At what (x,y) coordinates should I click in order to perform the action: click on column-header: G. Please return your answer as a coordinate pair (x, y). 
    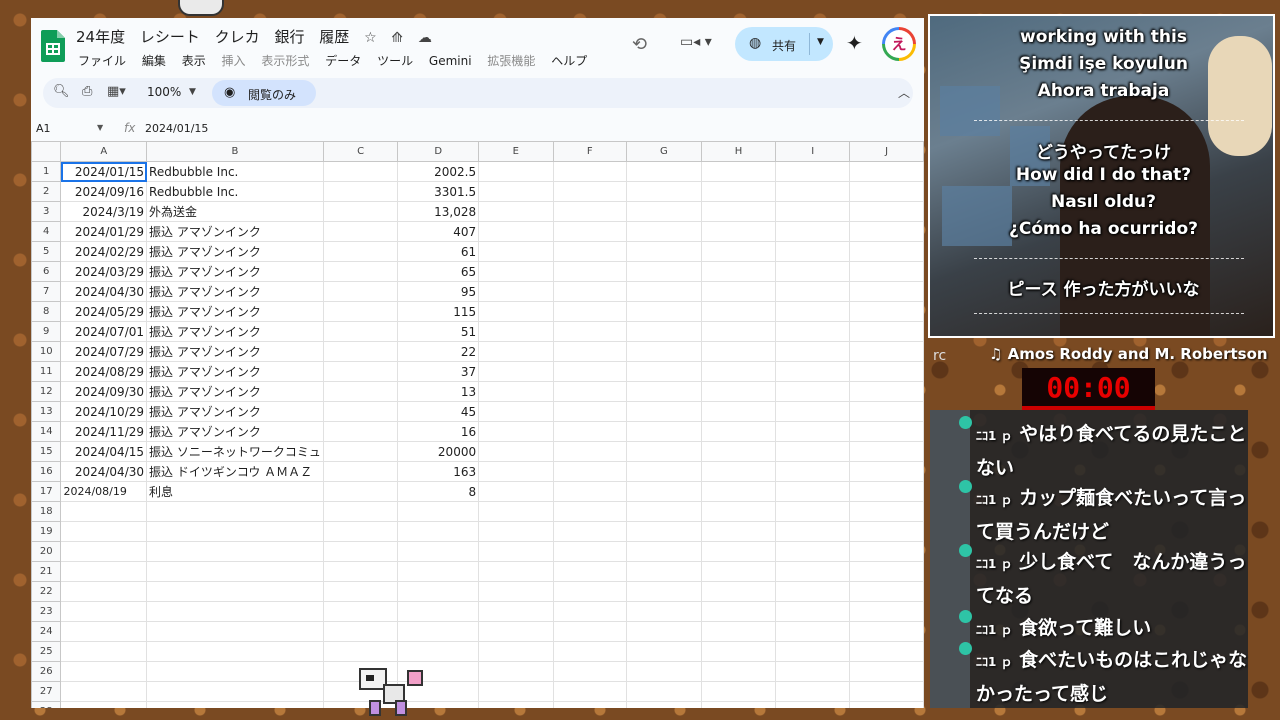
    Looking at the image, I should click on (664, 151).